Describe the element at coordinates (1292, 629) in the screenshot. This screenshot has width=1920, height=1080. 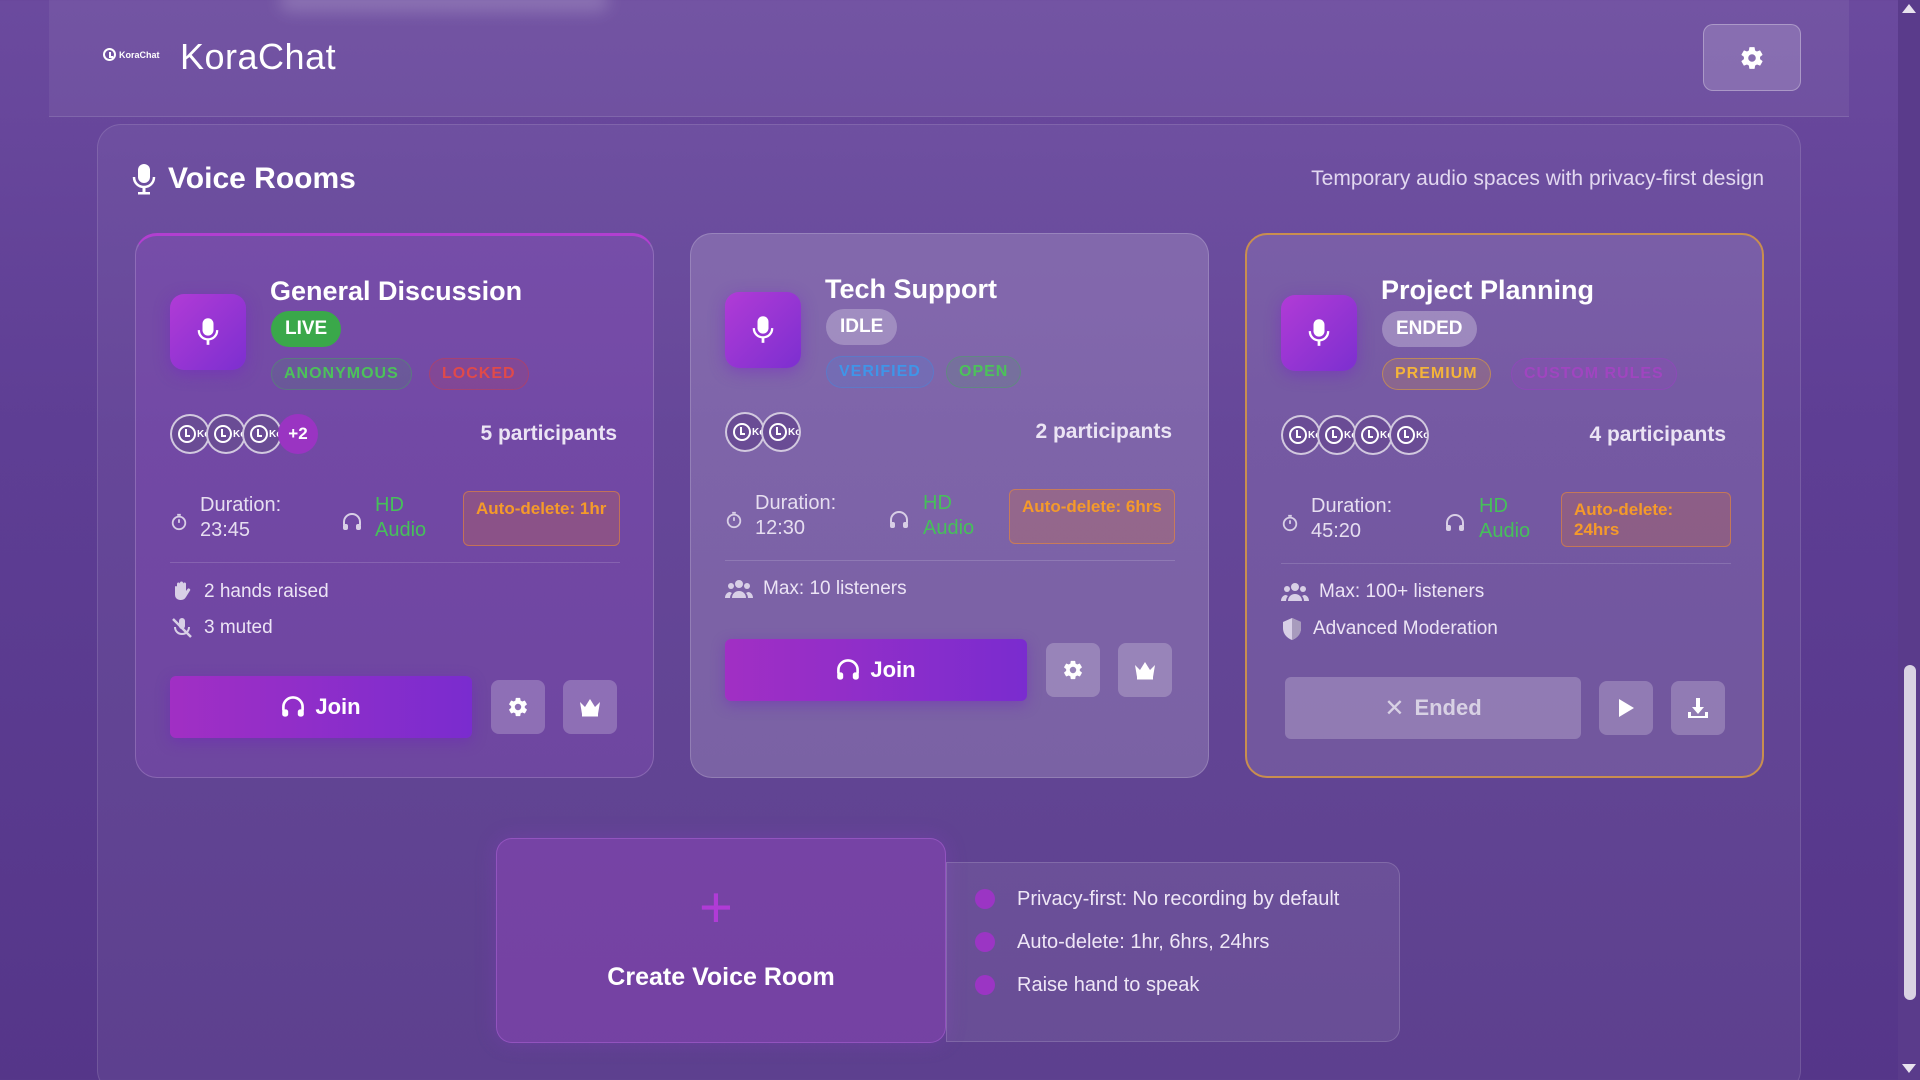
I see `shield-icon` at that location.